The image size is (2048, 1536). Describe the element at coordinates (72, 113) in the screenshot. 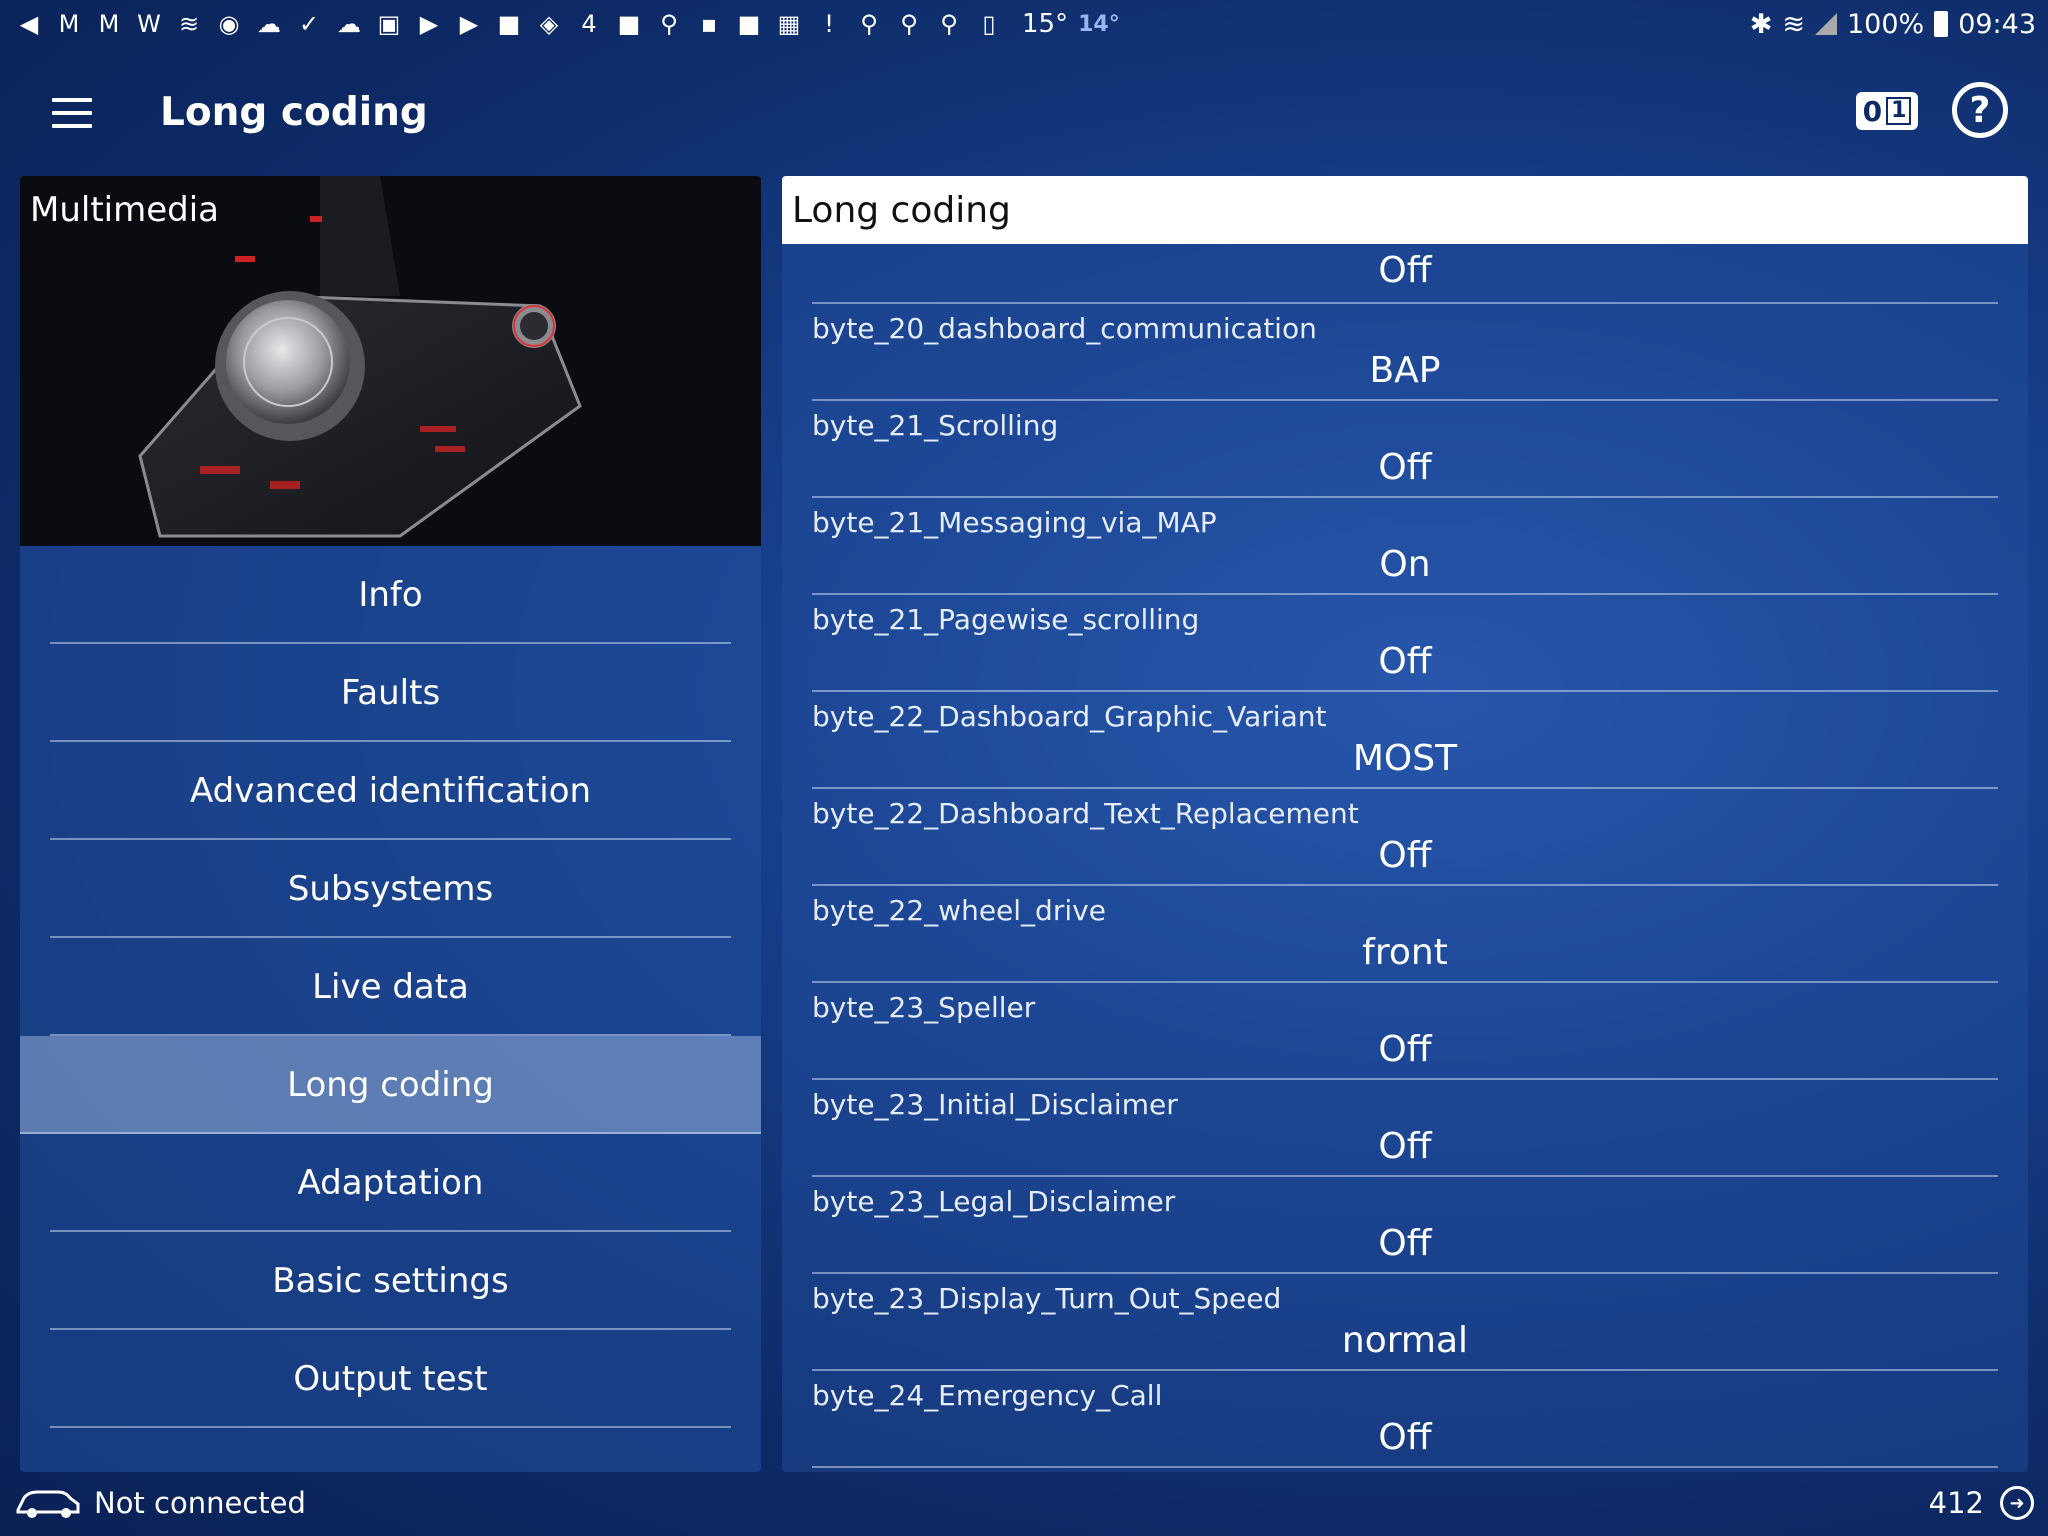

I see `hamburger-menu-icon` at that location.